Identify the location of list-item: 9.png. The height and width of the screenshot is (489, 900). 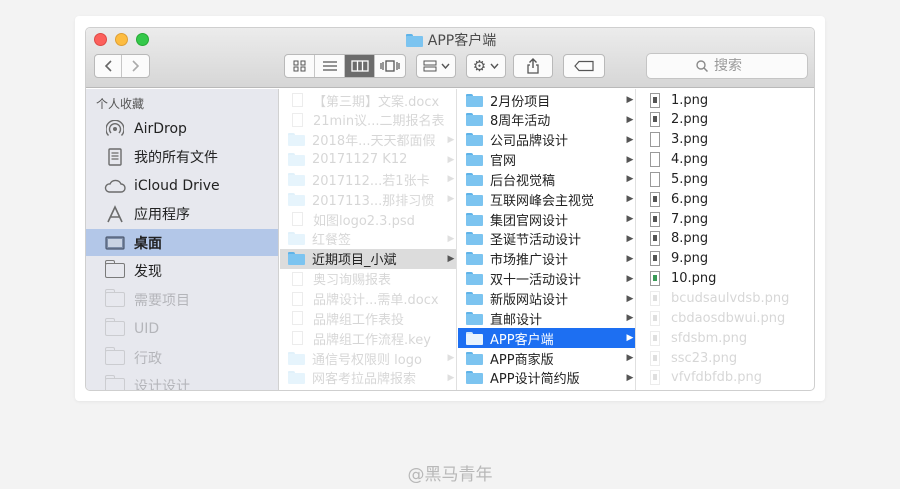
(725, 259).